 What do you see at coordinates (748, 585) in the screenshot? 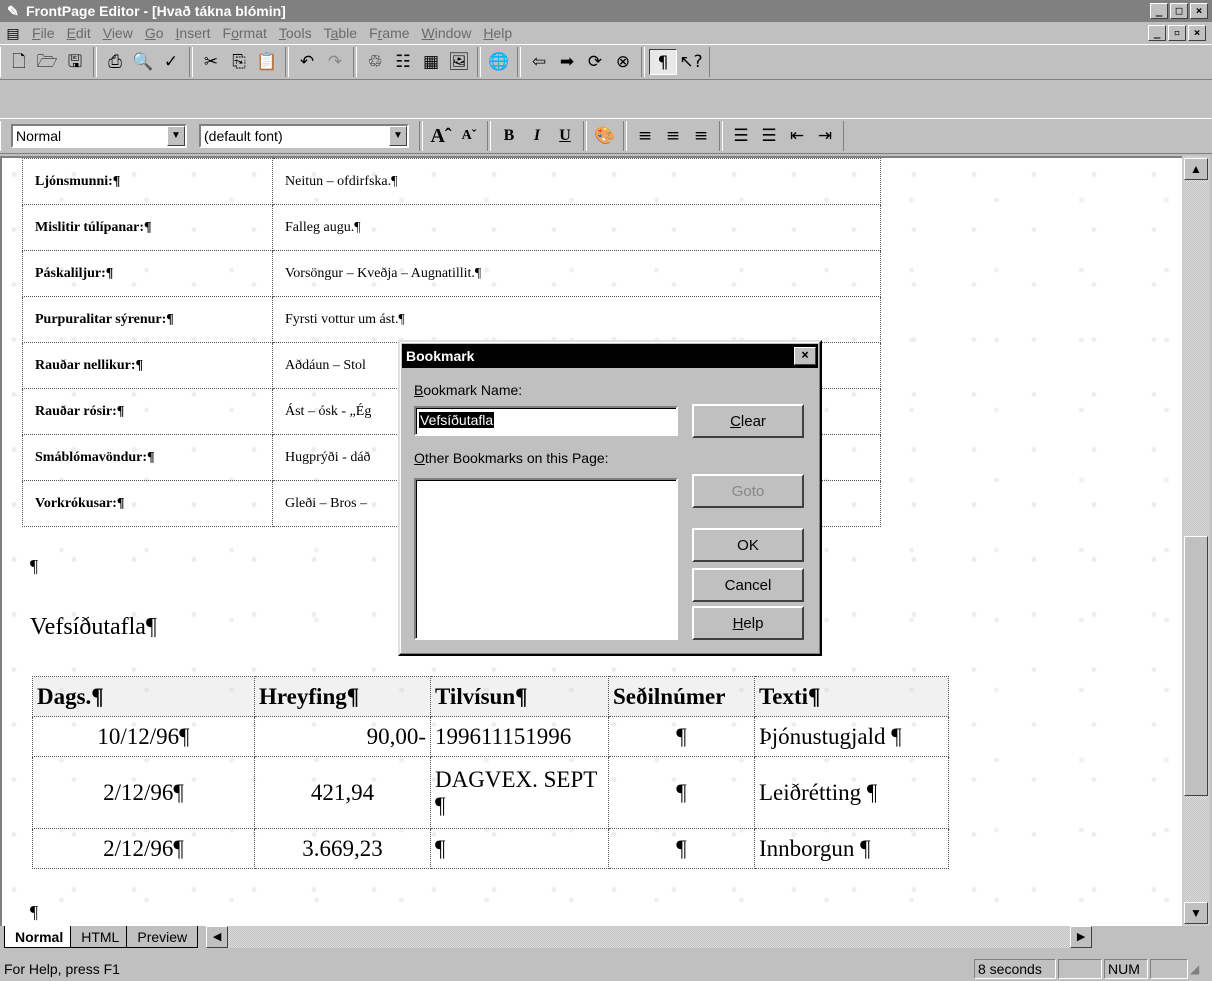
I see `cancel-button: Cancel` at bounding box center [748, 585].